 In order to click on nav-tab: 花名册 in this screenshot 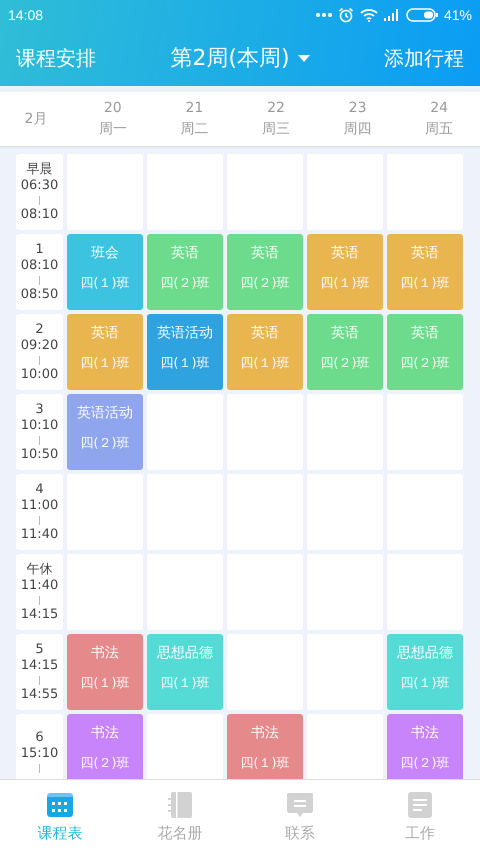, I will do `click(180, 817)`.